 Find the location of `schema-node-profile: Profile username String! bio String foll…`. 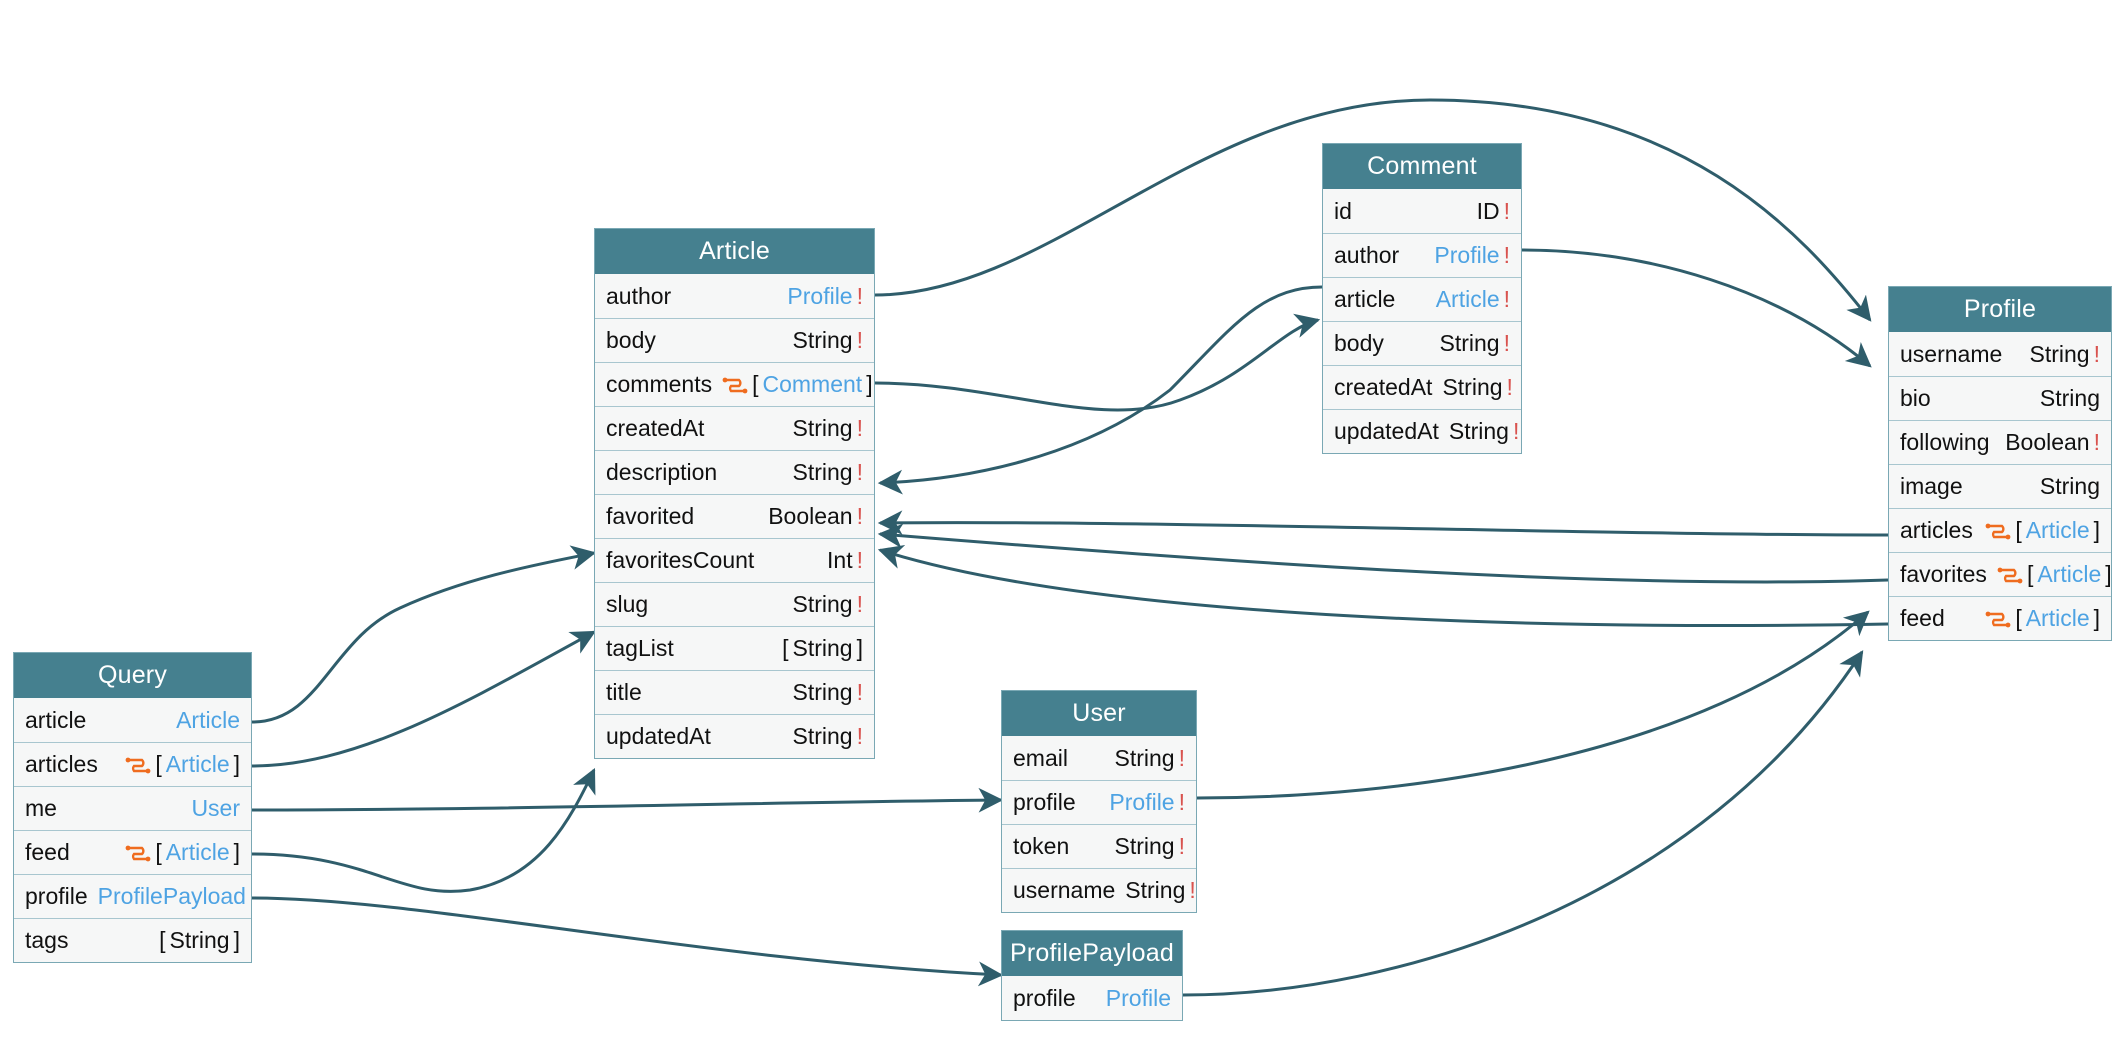

schema-node-profile: Profile username String! bio String foll… is located at coordinates (2000, 463).